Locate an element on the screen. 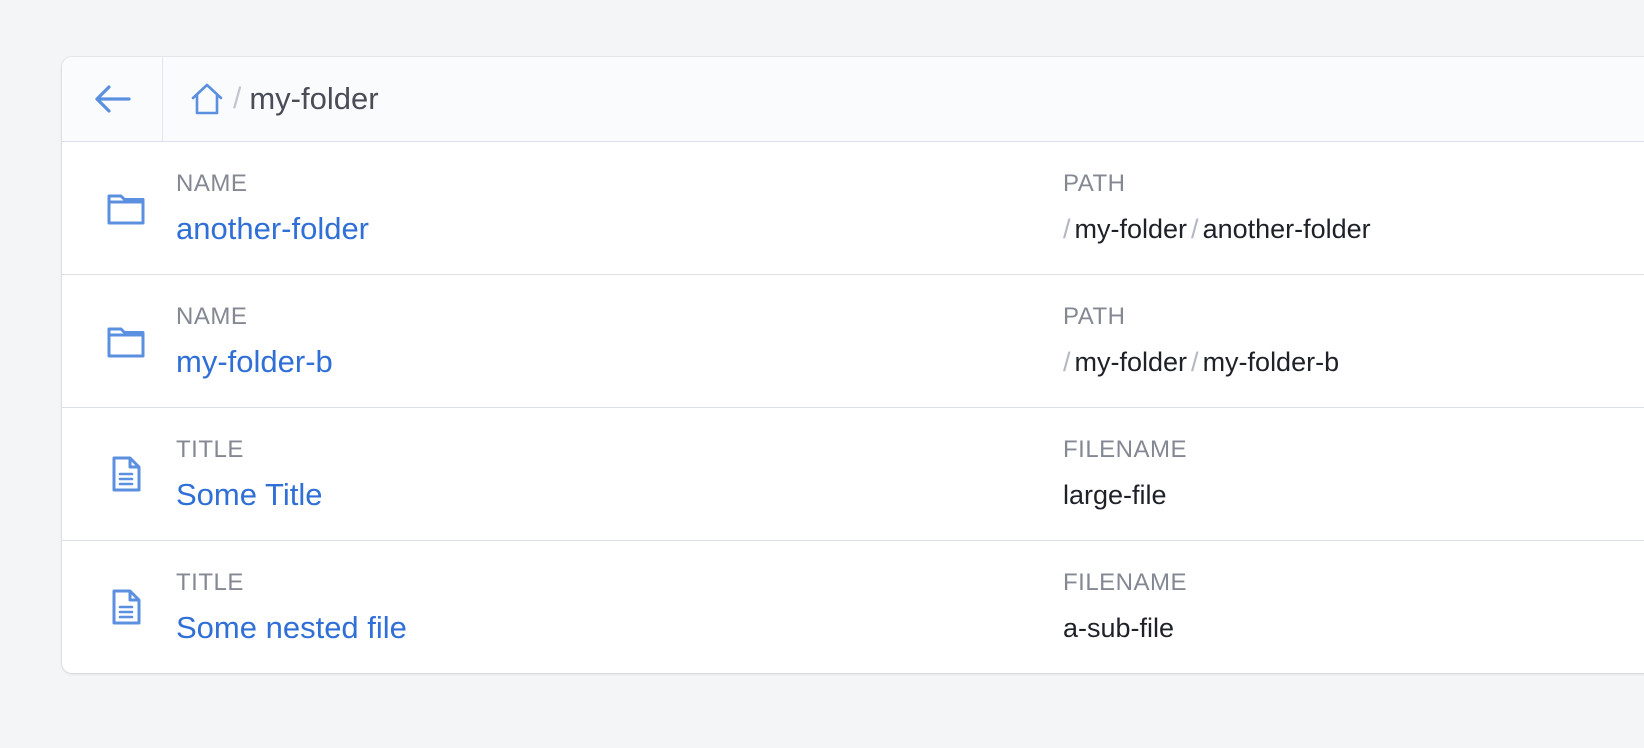 Image resolution: width=1644 pixels, height=748 pixels. breadcrumb-current: my-folder is located at coordinates (314, 98).